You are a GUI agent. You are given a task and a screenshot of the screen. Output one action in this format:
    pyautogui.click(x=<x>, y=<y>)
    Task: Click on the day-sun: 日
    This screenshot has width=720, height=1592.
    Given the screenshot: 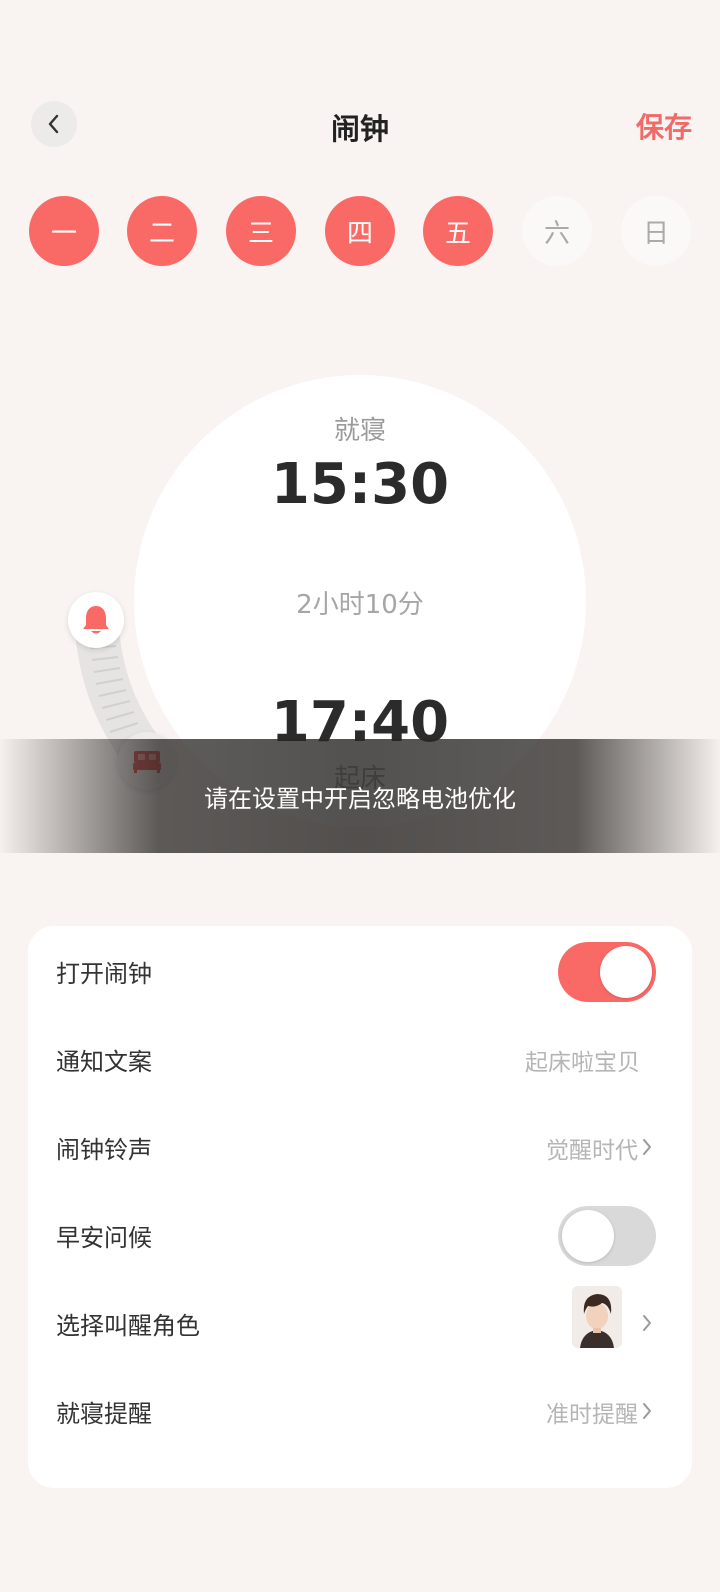 What is the action you would take?
    pyautogui.click(x=656, y=231)
    